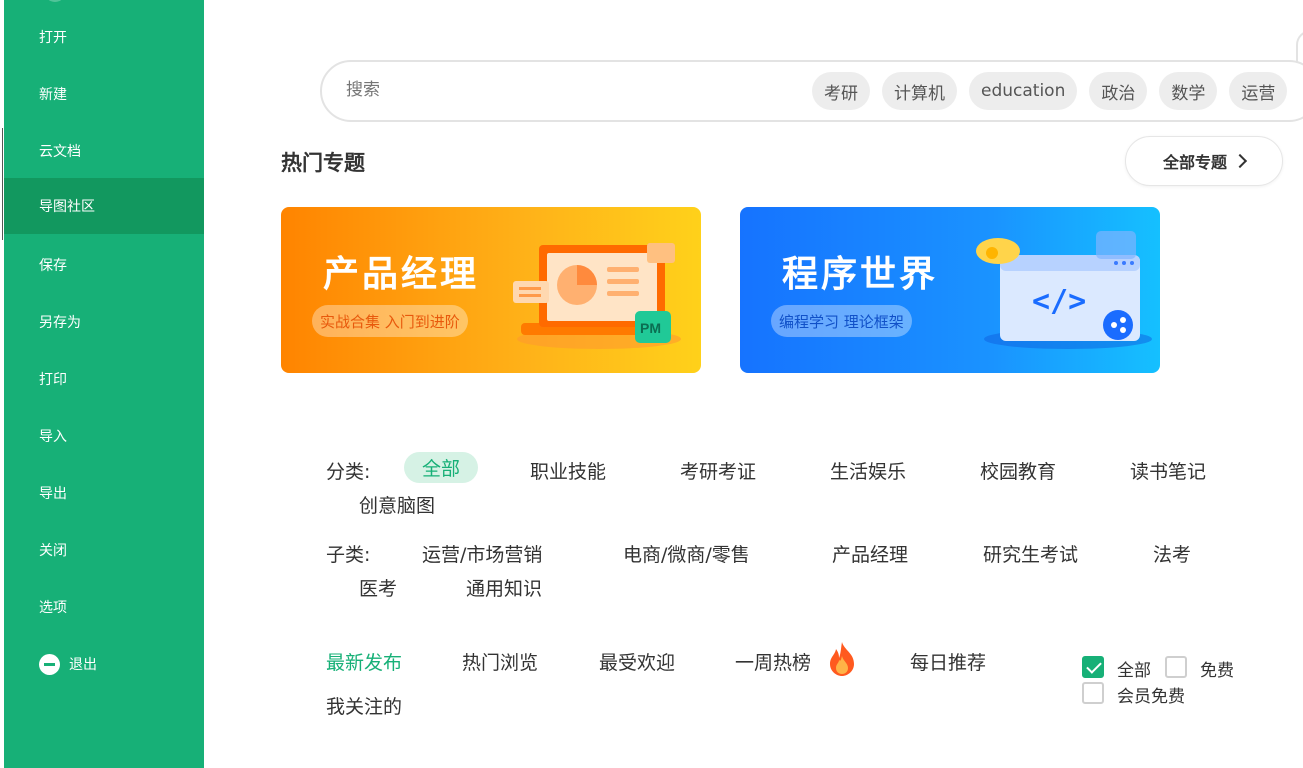 Image resolution: width=1303 pixels, height=768 pixels. I want to click on banner-title: 程序世界, so click(860, 274).